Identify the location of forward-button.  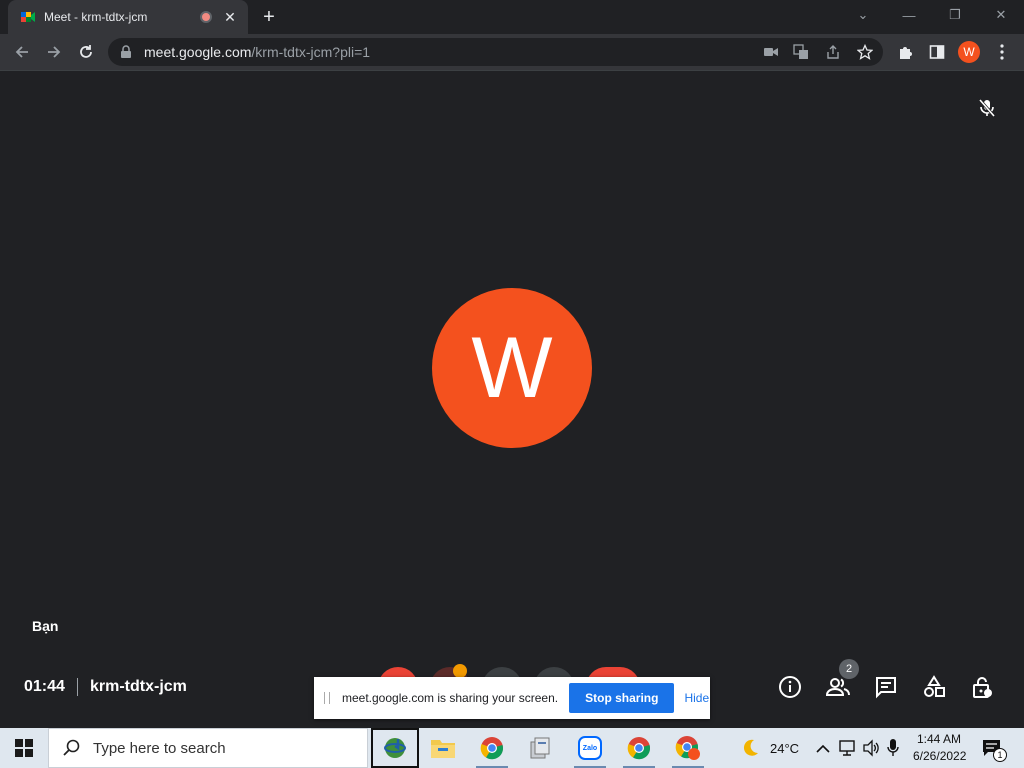
(54, 52).